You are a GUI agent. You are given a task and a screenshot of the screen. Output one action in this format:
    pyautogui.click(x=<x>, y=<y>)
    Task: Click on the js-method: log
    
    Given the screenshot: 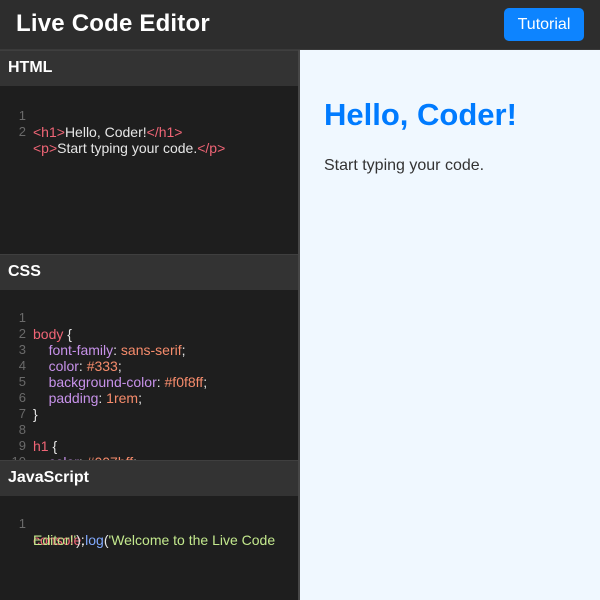 What is the action you would take?
    pyautogui.click(x=94, y=540)
    